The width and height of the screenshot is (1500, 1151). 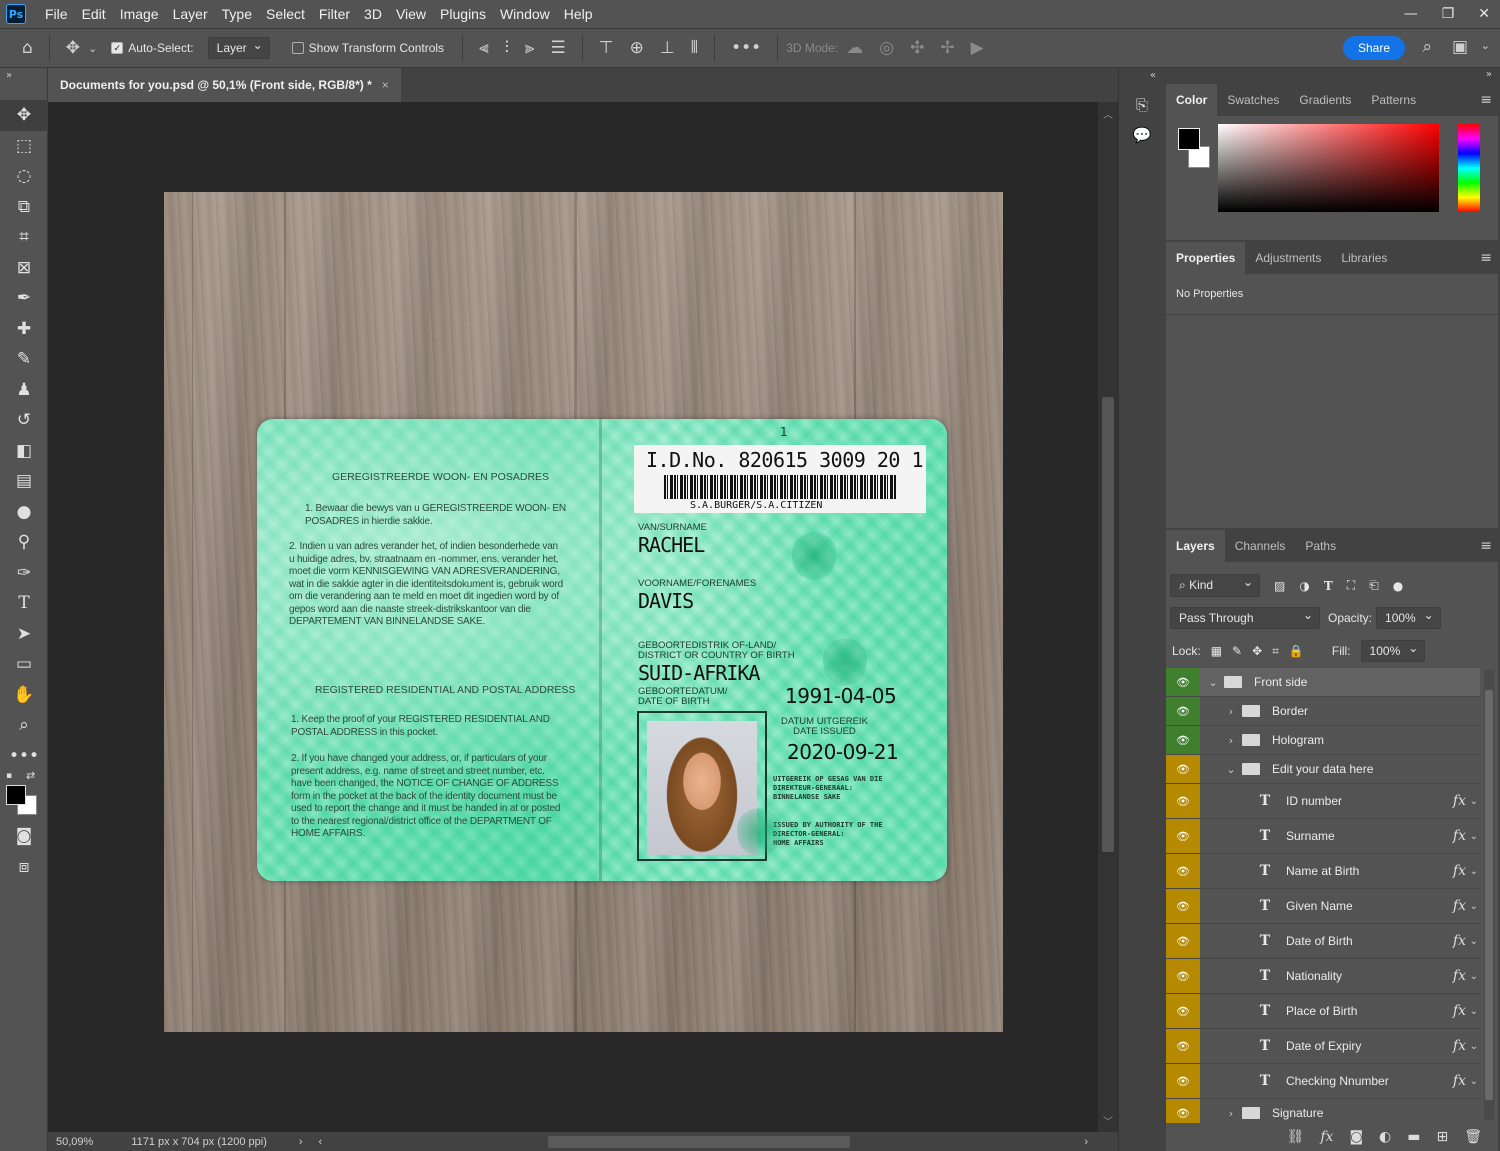 I want to click on color-picker-field, so click(x=1328, y=168).